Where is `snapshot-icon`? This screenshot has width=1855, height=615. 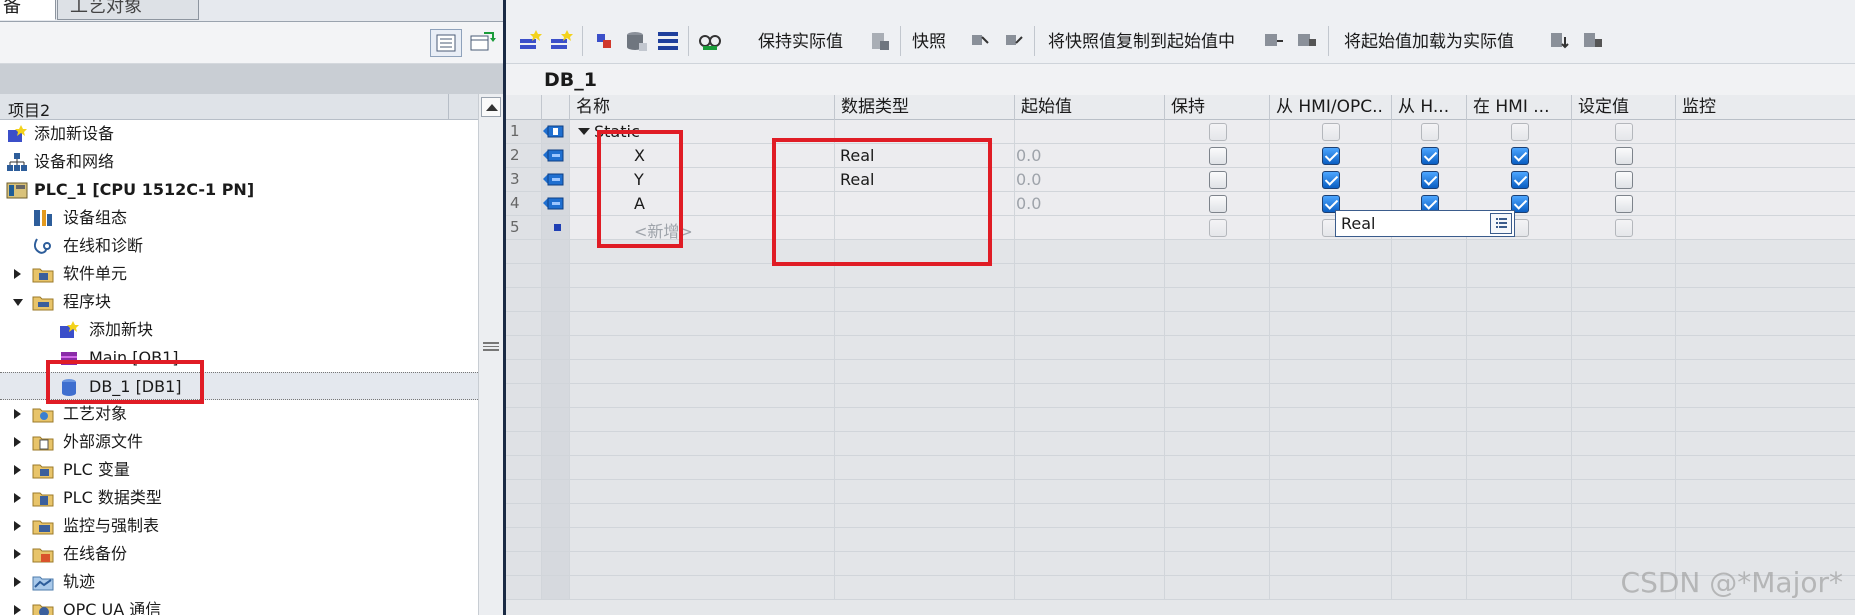
snapshot-icon is located at coordinates (980, 41).